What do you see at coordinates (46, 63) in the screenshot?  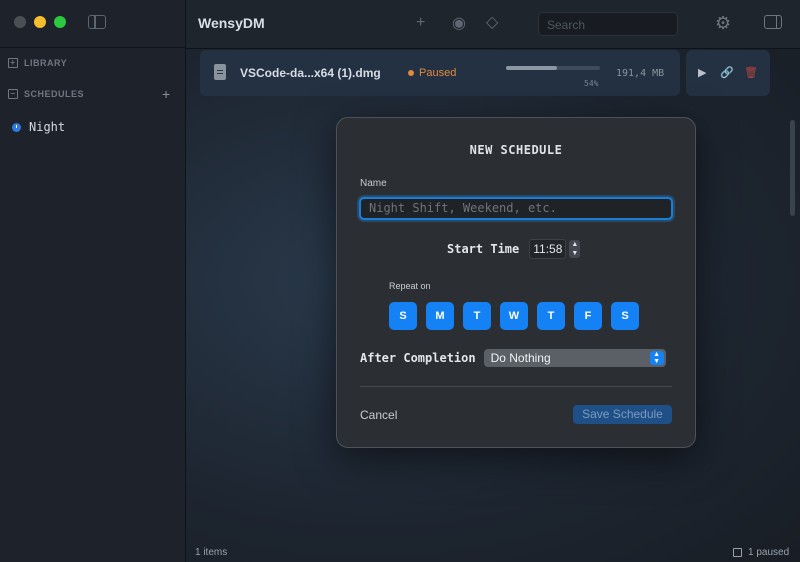 I see `library-label: LIBRARY` at bounding box center [46, 63].